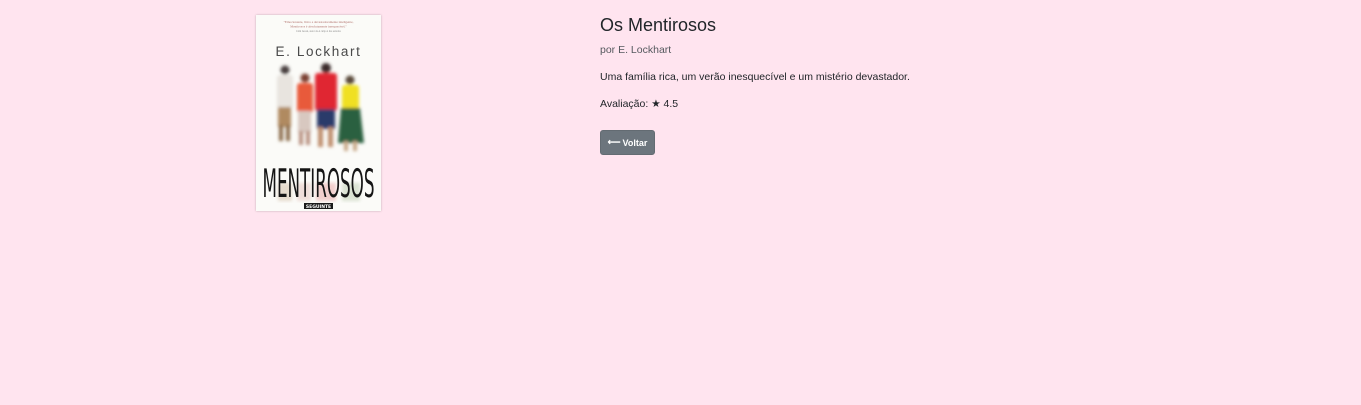  Describe the element at coordinates (635, 142) in the screenshot. I see `back-button-label: Voltar` at that location.